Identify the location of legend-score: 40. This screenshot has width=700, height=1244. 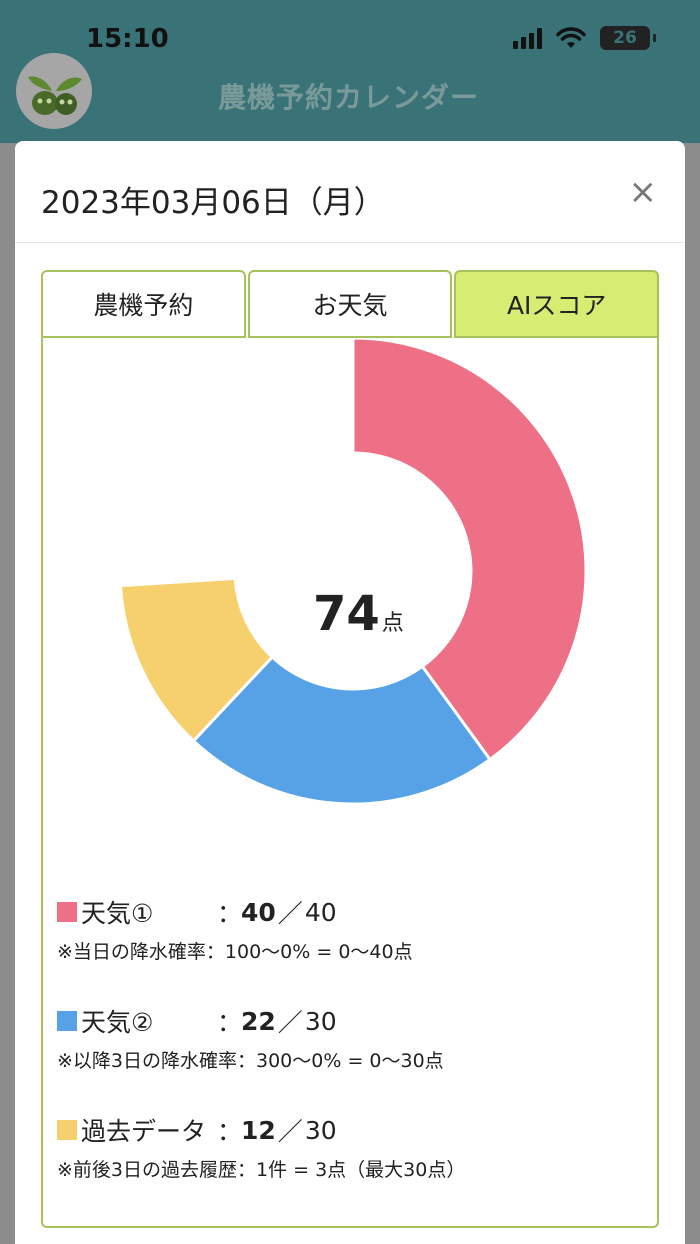
(258, 912).